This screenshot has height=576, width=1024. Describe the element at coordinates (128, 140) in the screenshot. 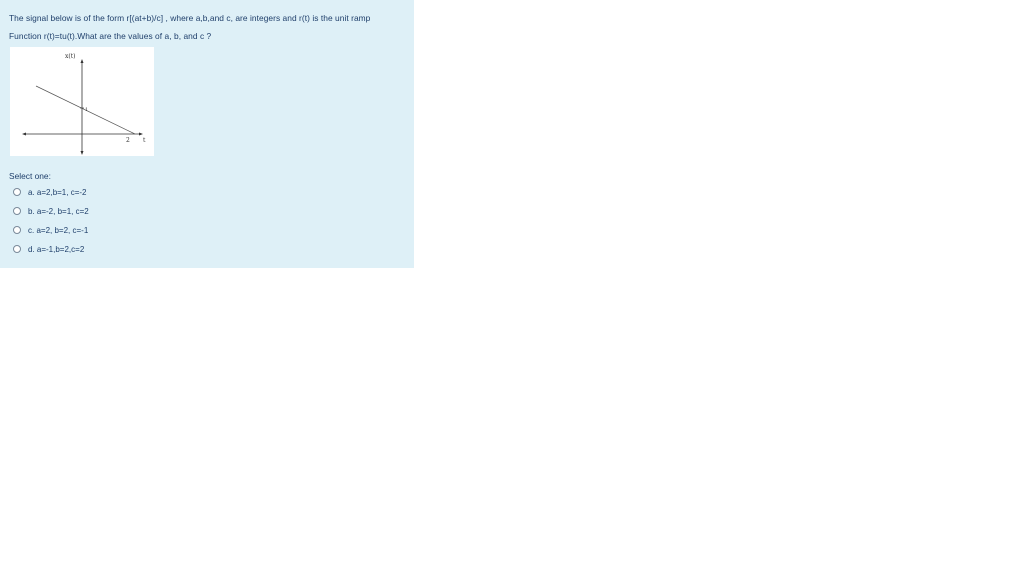

I see `x-tick-label: 2` at that location.